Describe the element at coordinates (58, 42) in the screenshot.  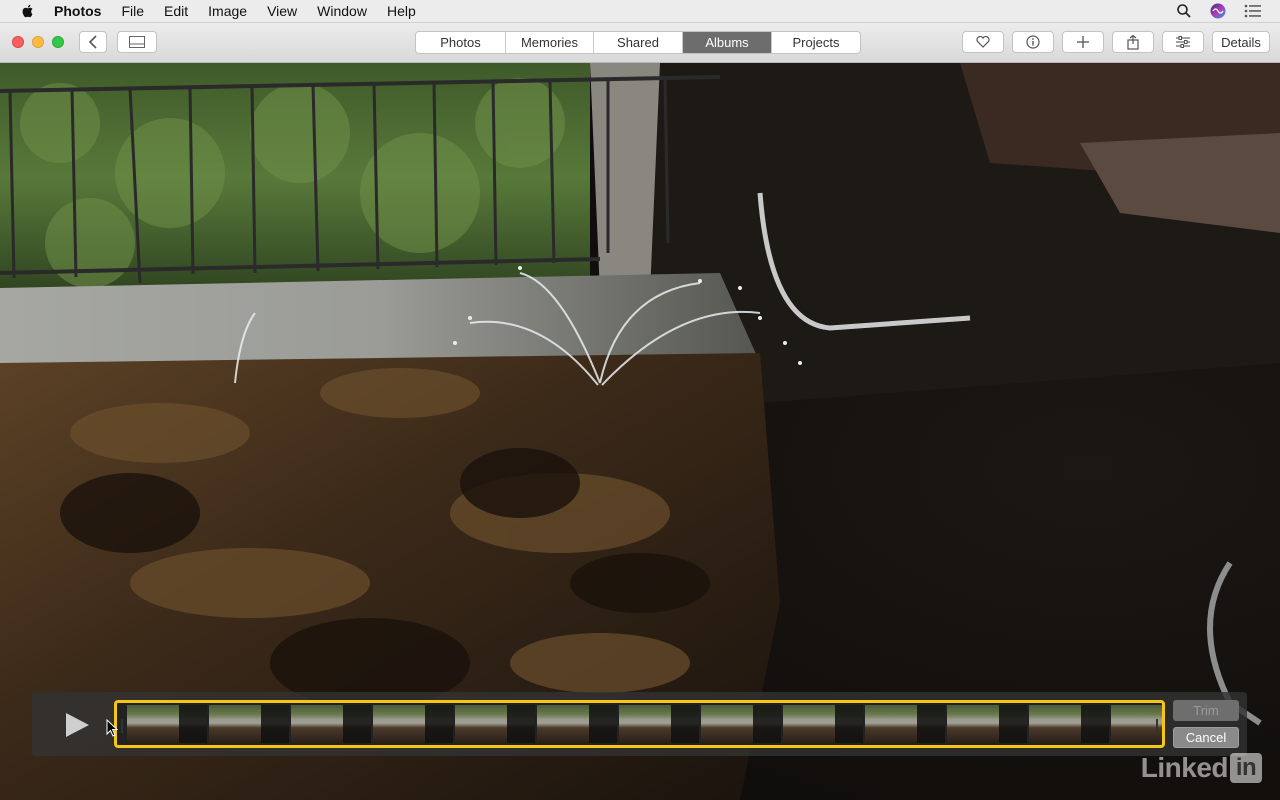
I see `window-zoom-button` at that location.